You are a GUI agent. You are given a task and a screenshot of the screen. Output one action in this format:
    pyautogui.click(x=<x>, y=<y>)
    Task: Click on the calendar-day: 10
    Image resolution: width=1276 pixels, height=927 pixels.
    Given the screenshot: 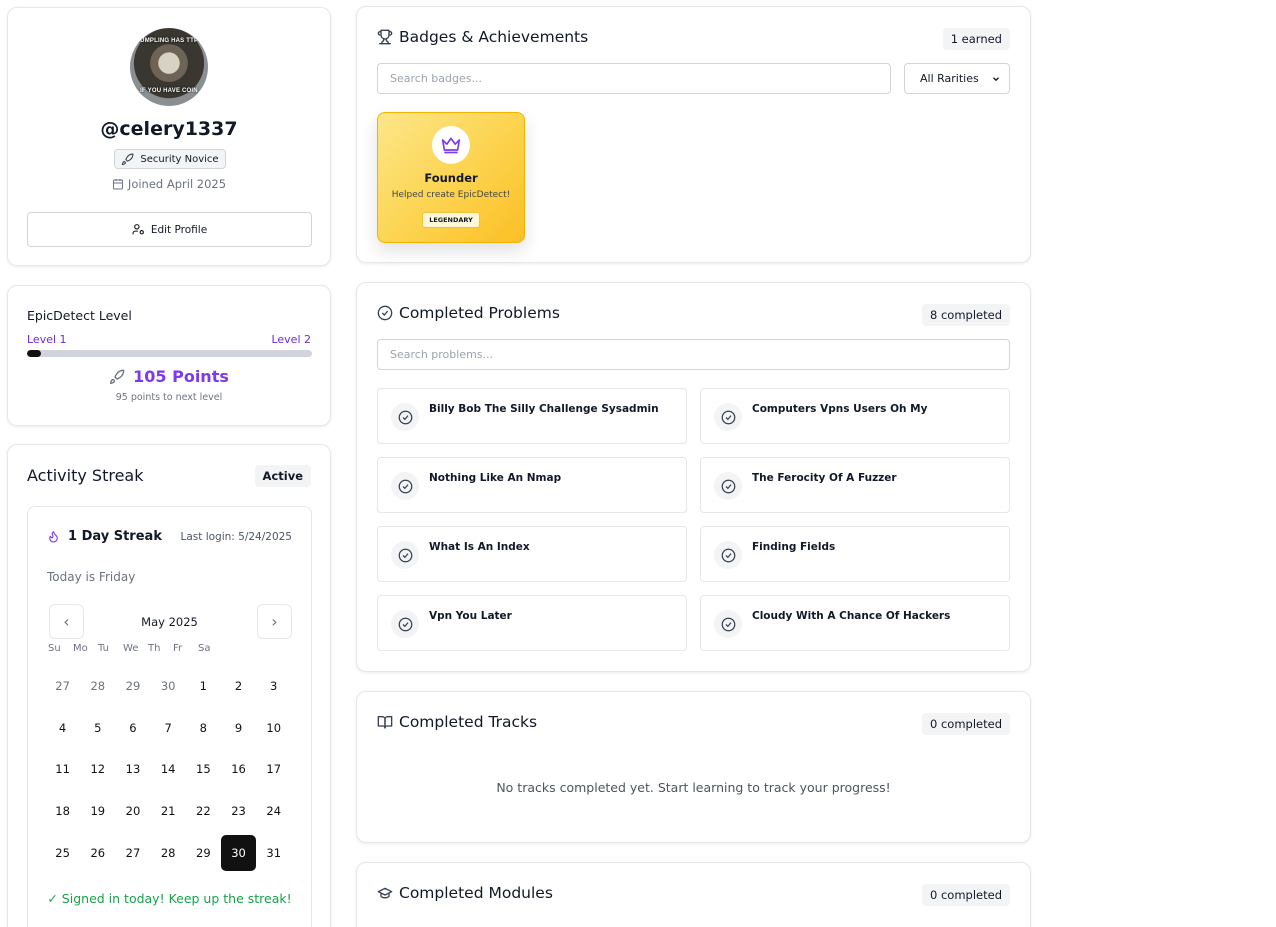 What is the action you would take?
    pyautogui.click(x=273, y=728)
    